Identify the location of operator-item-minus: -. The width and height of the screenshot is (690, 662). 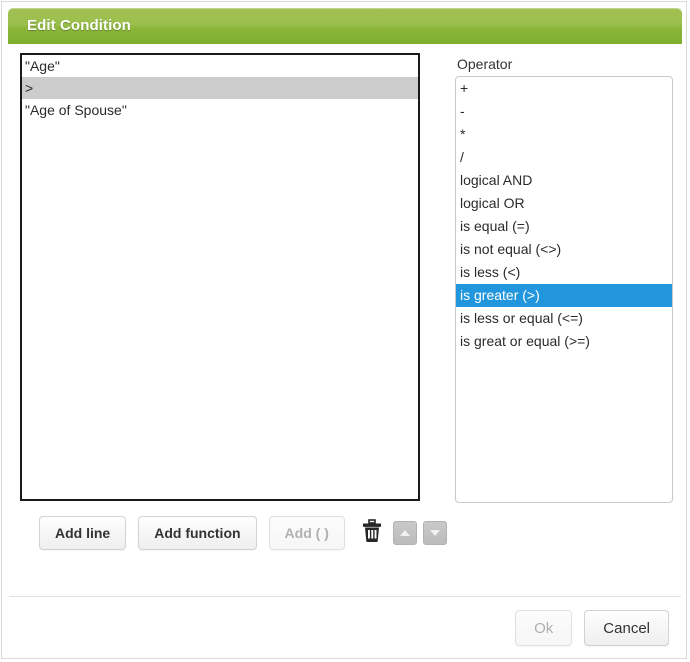
(564, 111).